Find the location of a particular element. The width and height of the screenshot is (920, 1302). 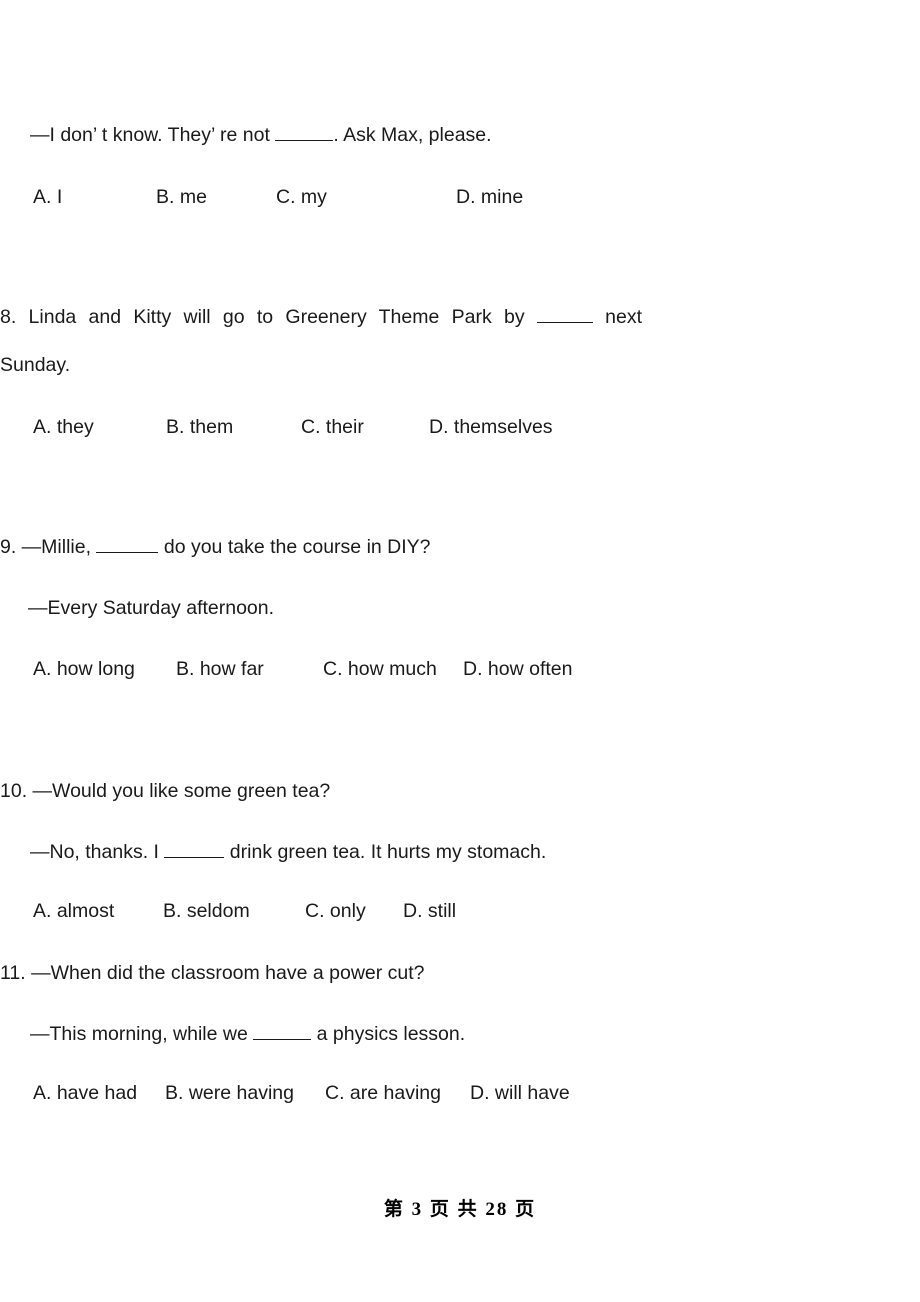

q8-option-a: A. they is located at coordinates (63, 427).